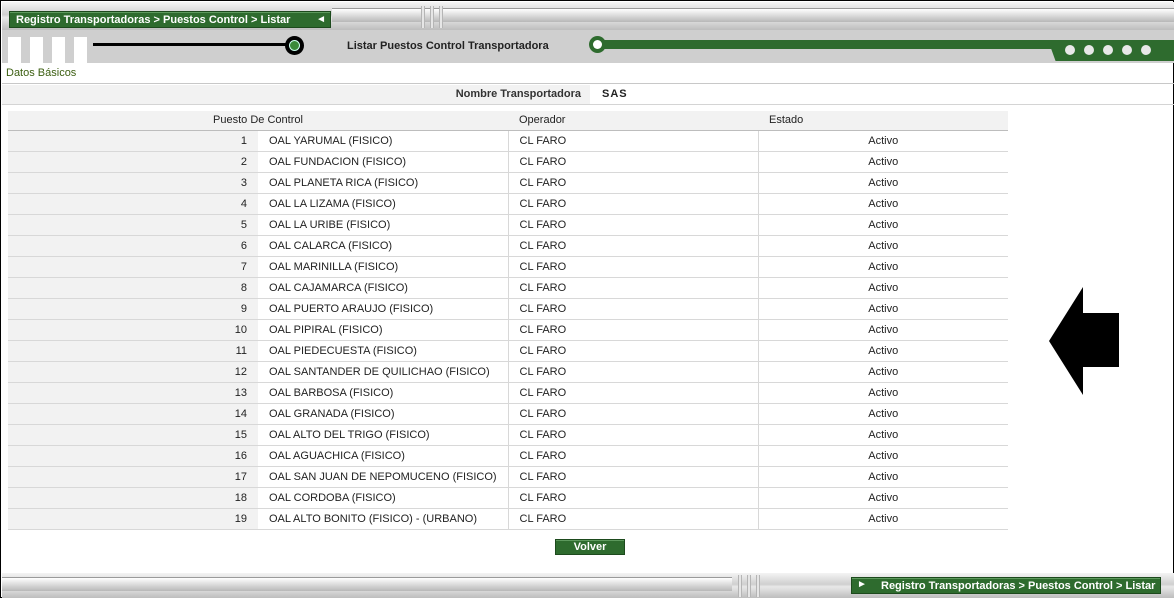  I want to click on page-title: Listar Puestos Control Transportadora, so click(448, 46).